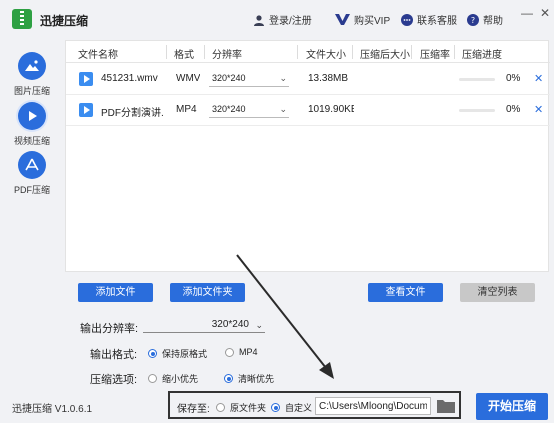  I want to click on file-size: 1019.90KE, so click(331, 109).